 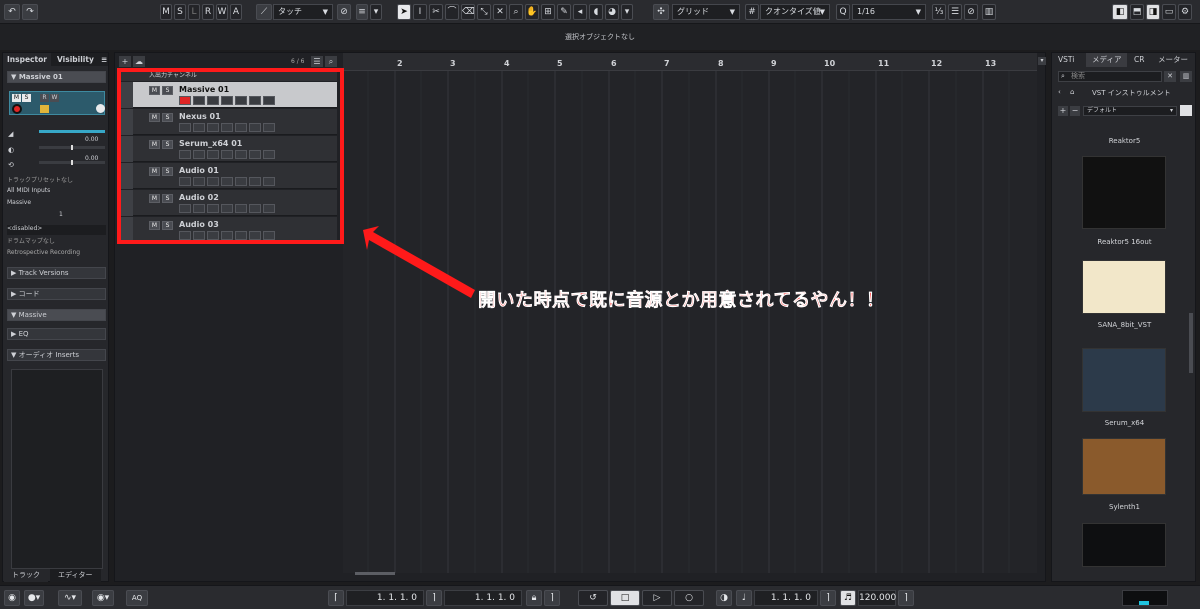 I want to click on tempo-mode-icon: ⌉, so click(x=906, y=598).